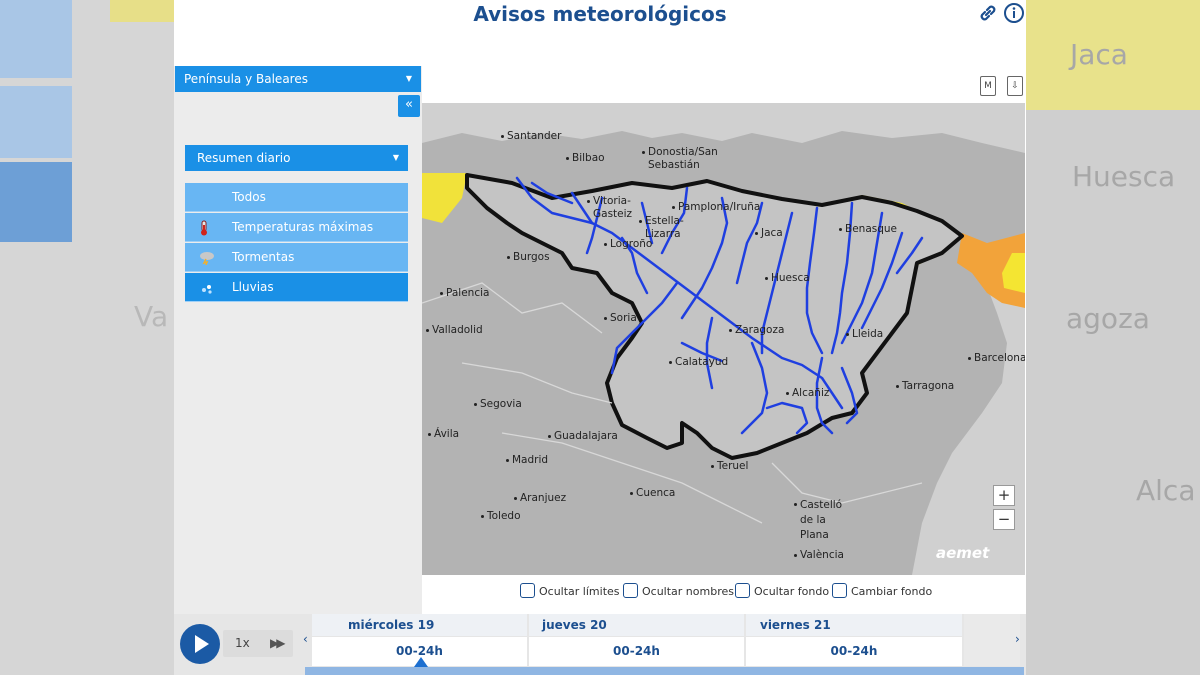 The width and height of the screenshot is (1200, 675). Describe the element at coordinates (1166, 490) in the screenshot. I see `bg-label: Alca` at that location.